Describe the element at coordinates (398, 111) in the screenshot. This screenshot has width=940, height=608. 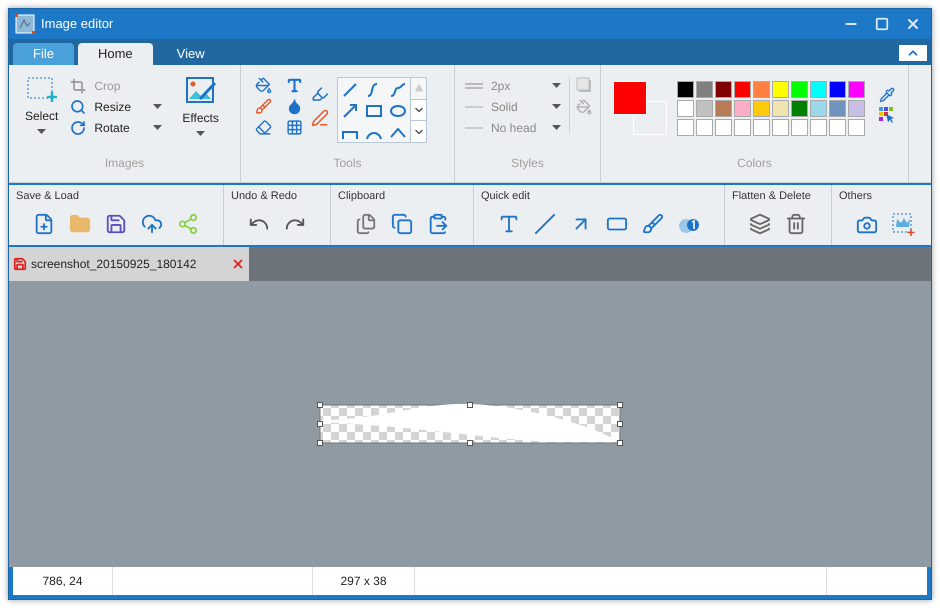
I see `ellipse-icon` at that location.